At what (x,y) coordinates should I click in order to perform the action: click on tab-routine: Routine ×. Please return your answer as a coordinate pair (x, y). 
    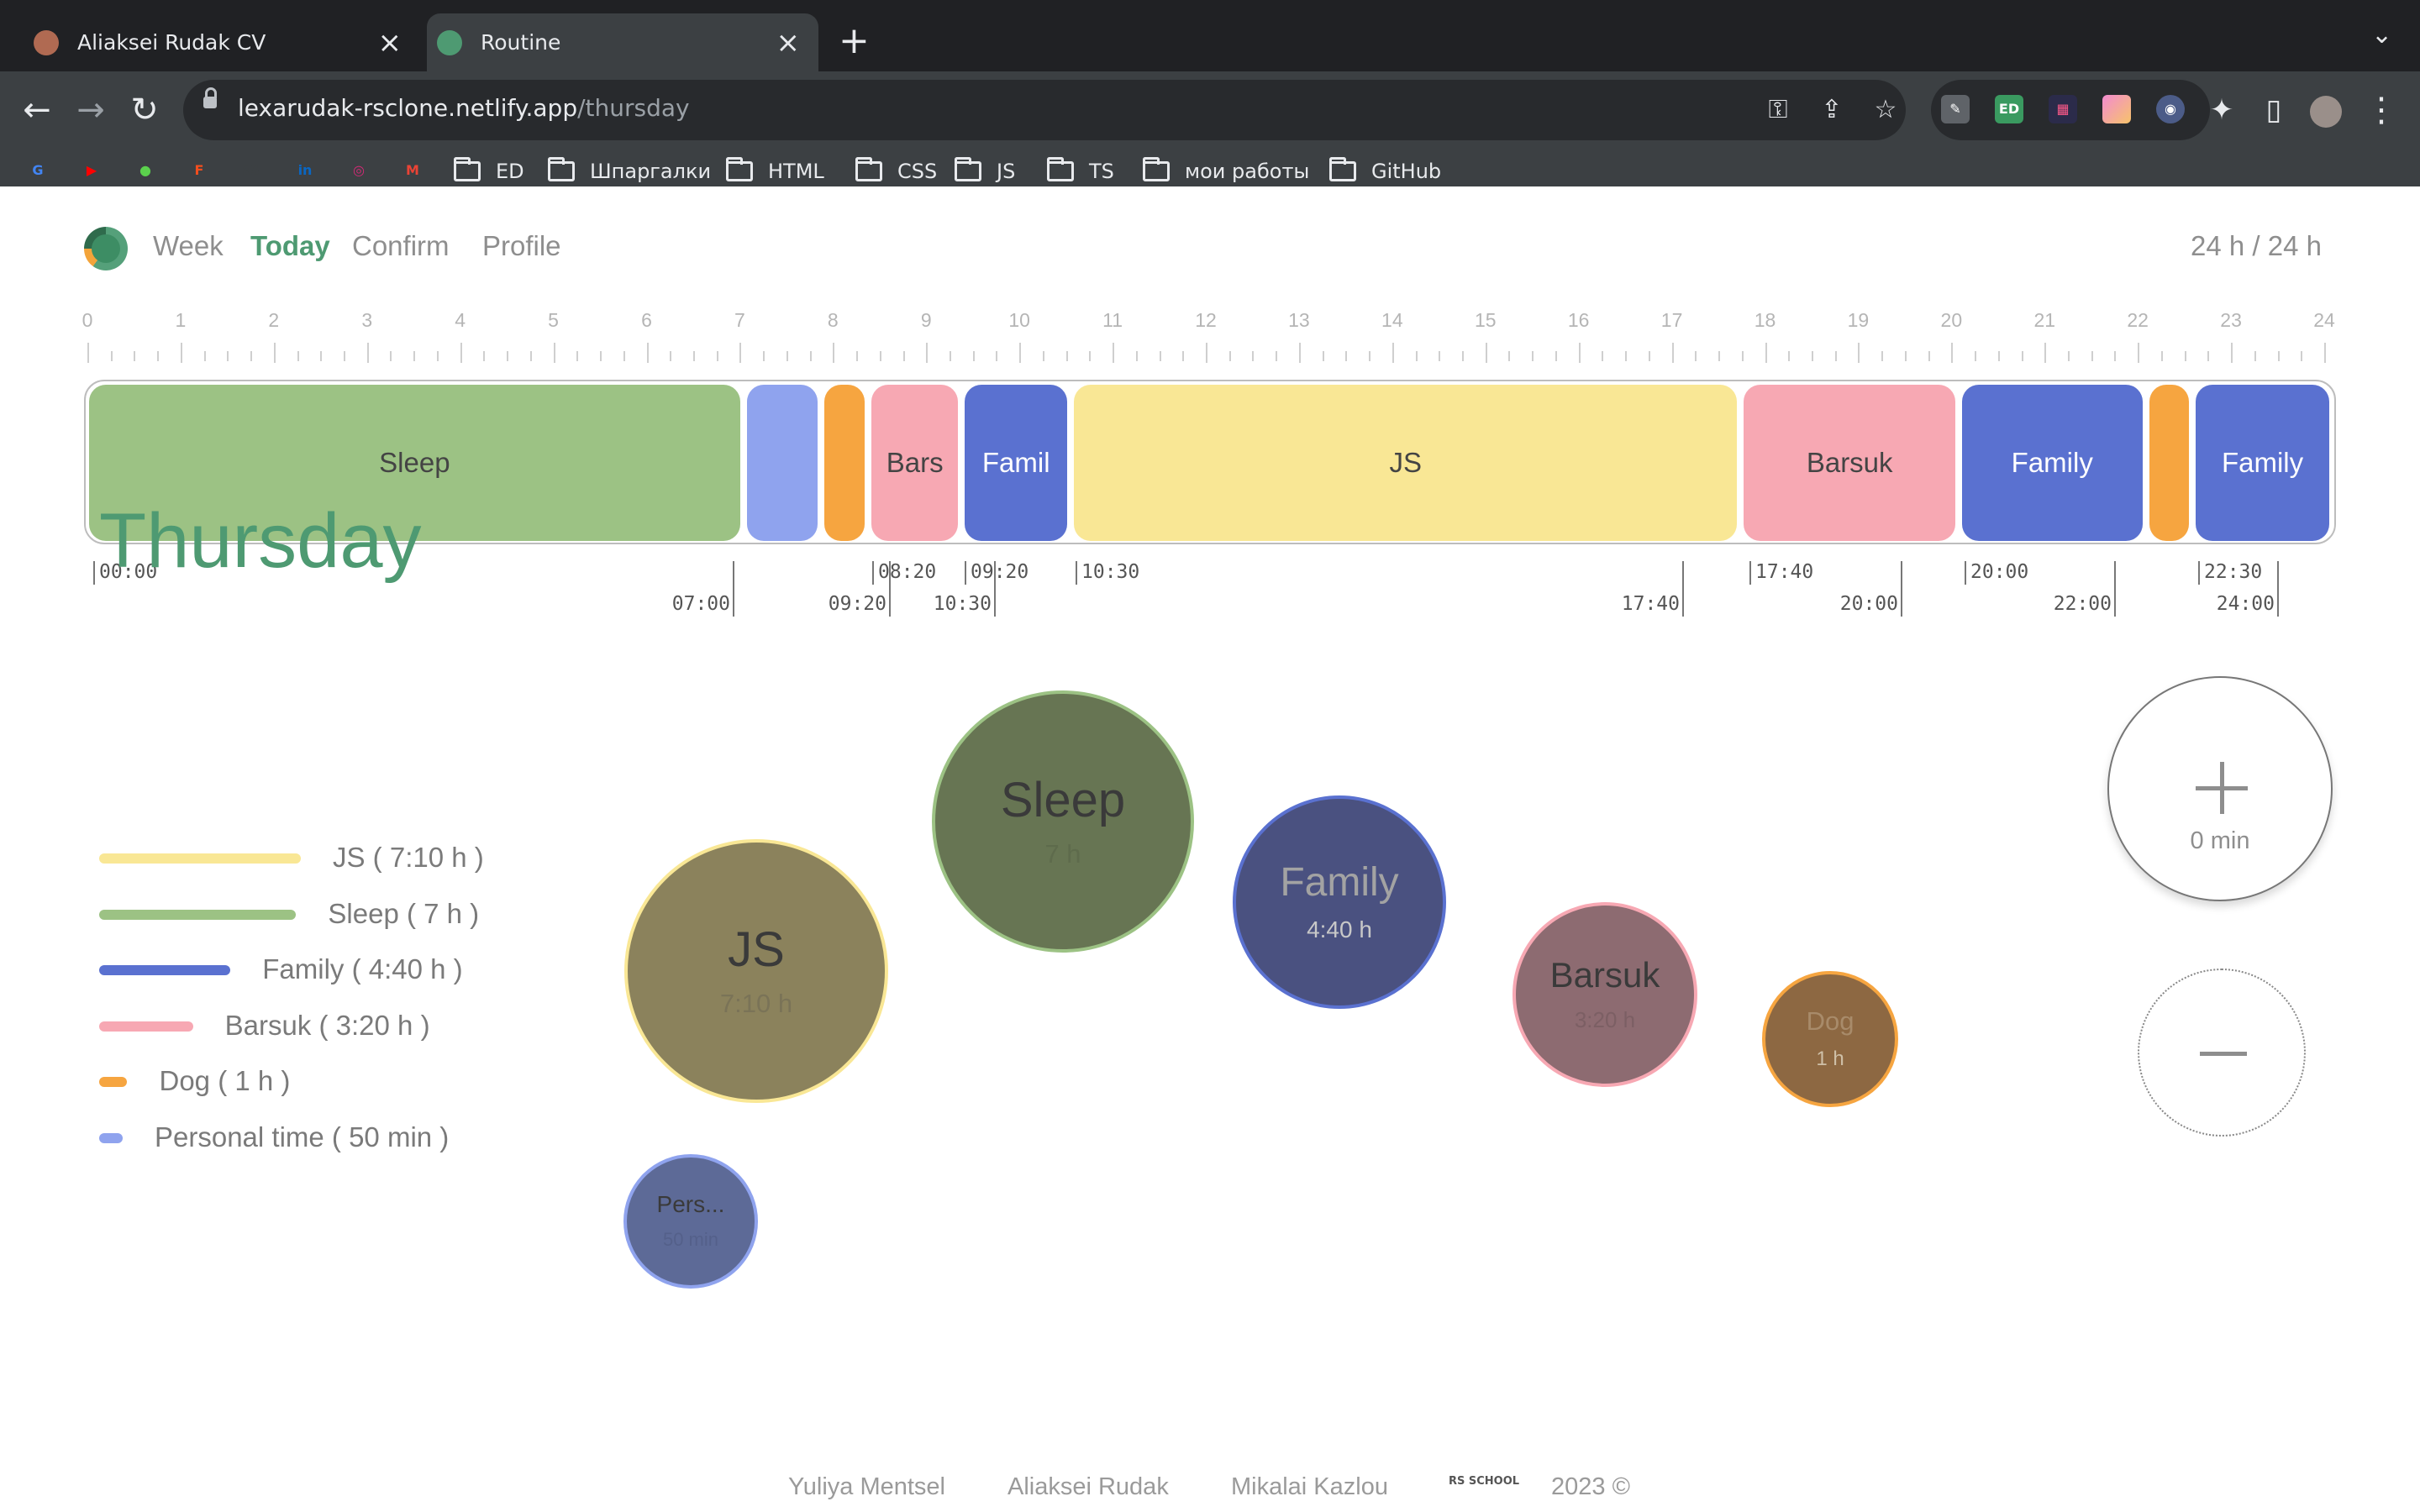
    Looking at the image, I should click on (622, 42).